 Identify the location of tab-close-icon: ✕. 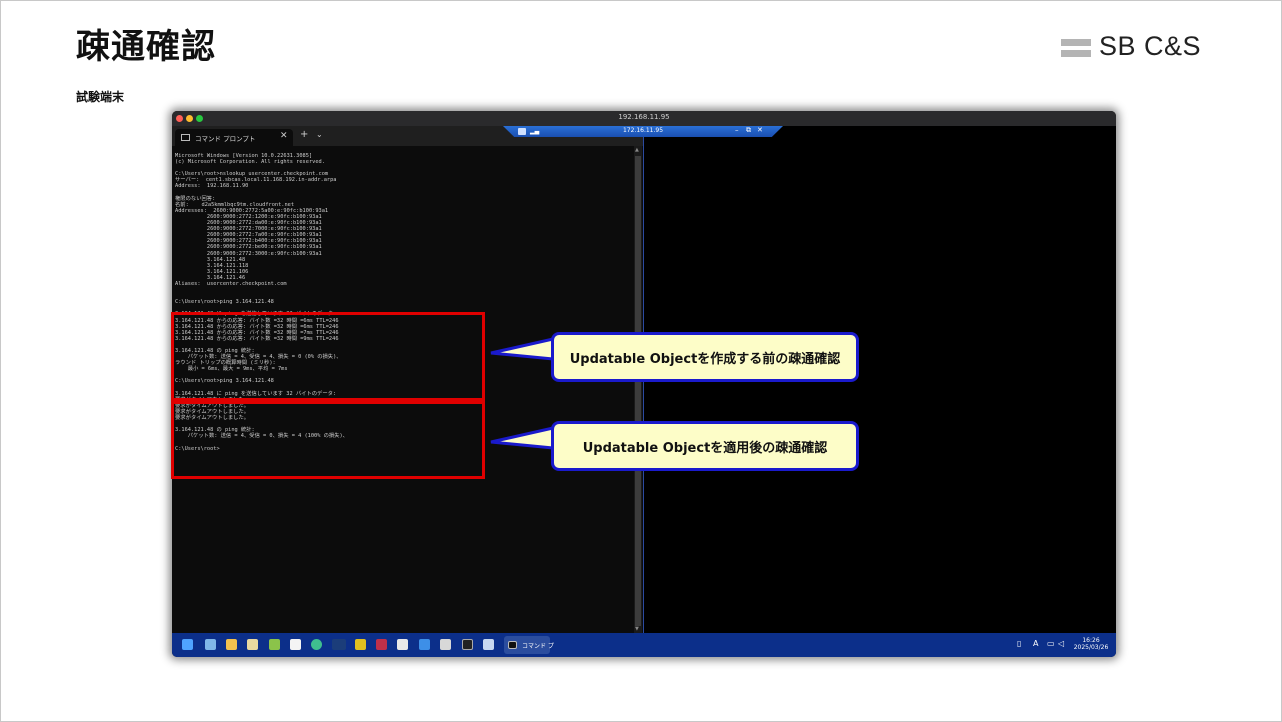
(284, 136).